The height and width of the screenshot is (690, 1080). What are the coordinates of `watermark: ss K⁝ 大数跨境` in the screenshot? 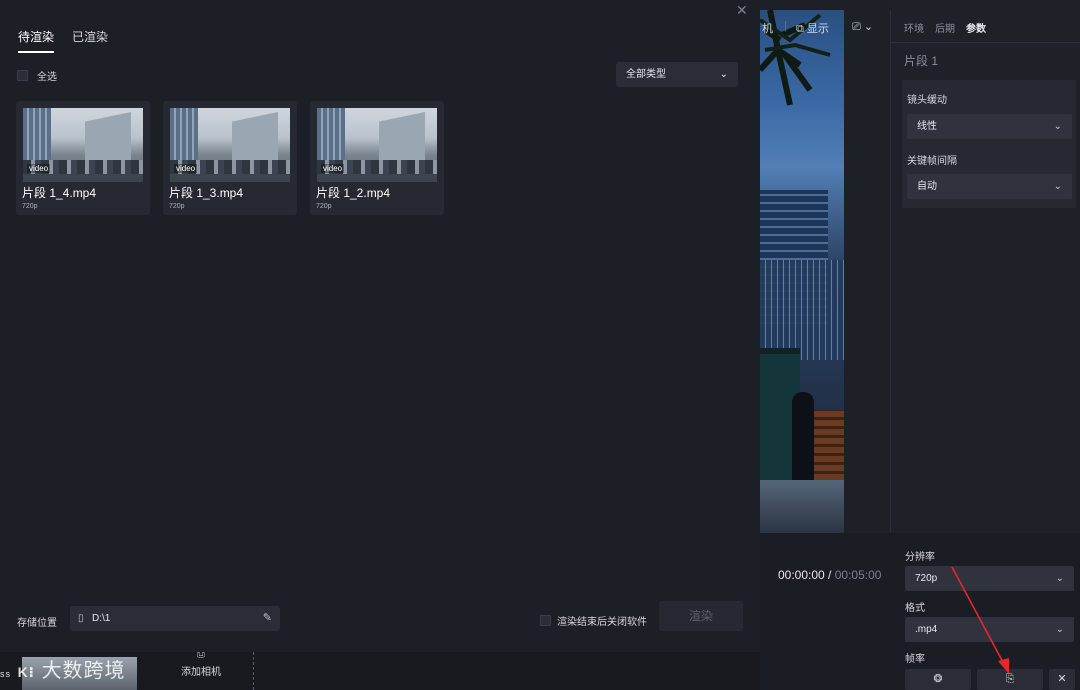 It's located at (63, 668).